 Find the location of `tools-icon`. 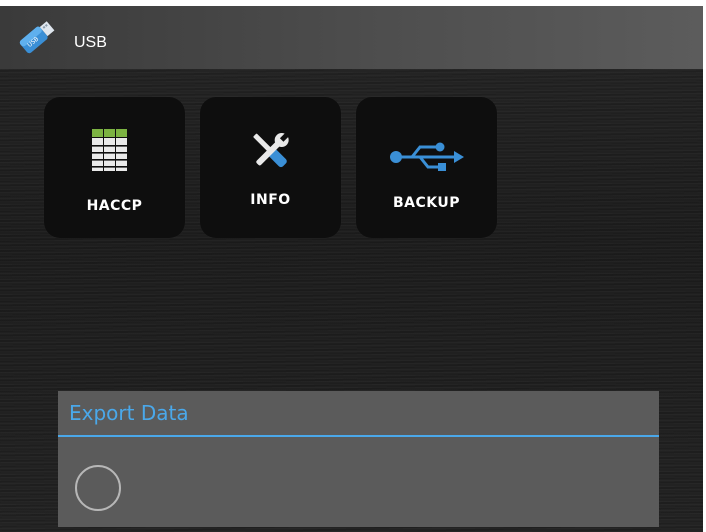

tools-icon is located at coordinates (271, 150).